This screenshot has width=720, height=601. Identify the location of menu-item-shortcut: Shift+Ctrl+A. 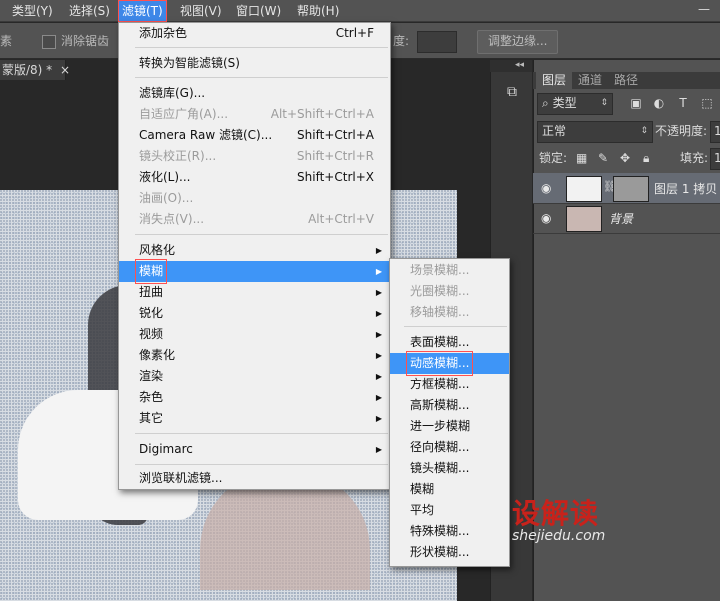
(335, 135).